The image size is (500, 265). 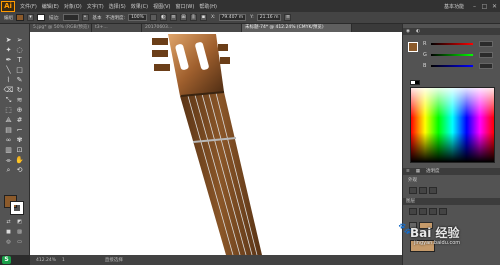 I want to click on layer-new-icon, so click(x=433, y=211).